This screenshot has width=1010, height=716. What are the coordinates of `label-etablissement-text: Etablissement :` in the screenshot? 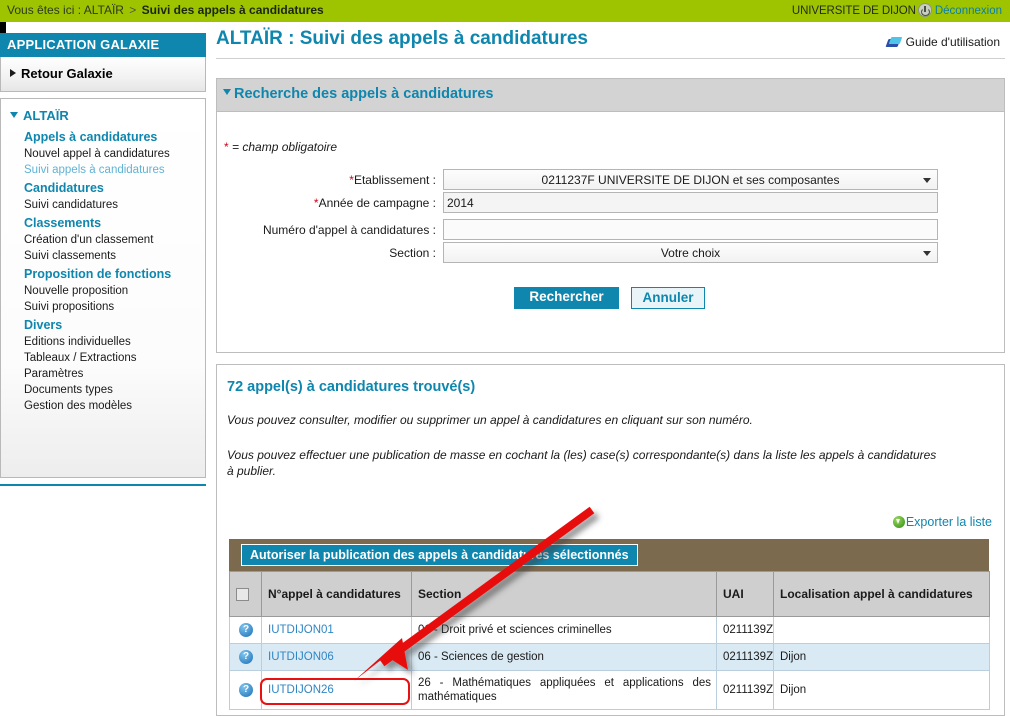 It's located at (394, 180).